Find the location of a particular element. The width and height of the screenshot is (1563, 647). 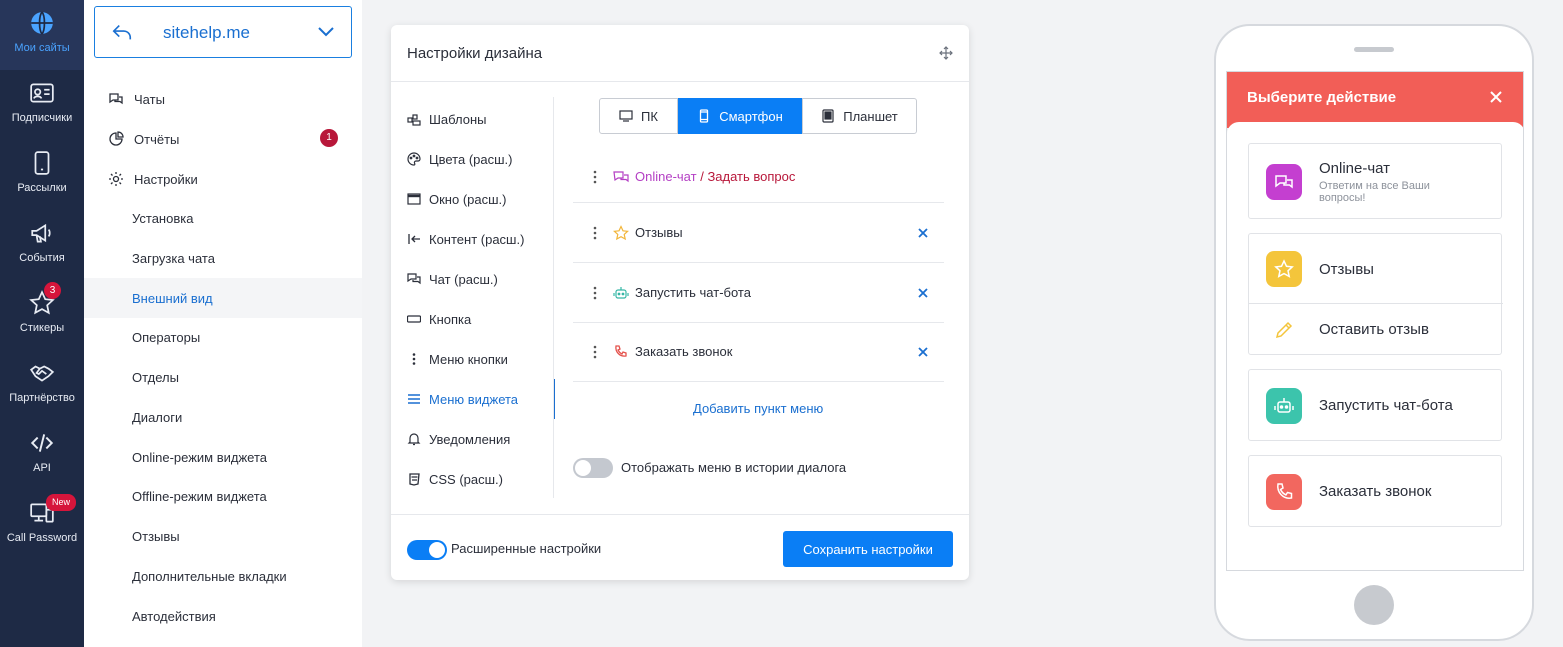

widget-option-leave-review: Оставить отзыв is located at coordinates (1376, 330).